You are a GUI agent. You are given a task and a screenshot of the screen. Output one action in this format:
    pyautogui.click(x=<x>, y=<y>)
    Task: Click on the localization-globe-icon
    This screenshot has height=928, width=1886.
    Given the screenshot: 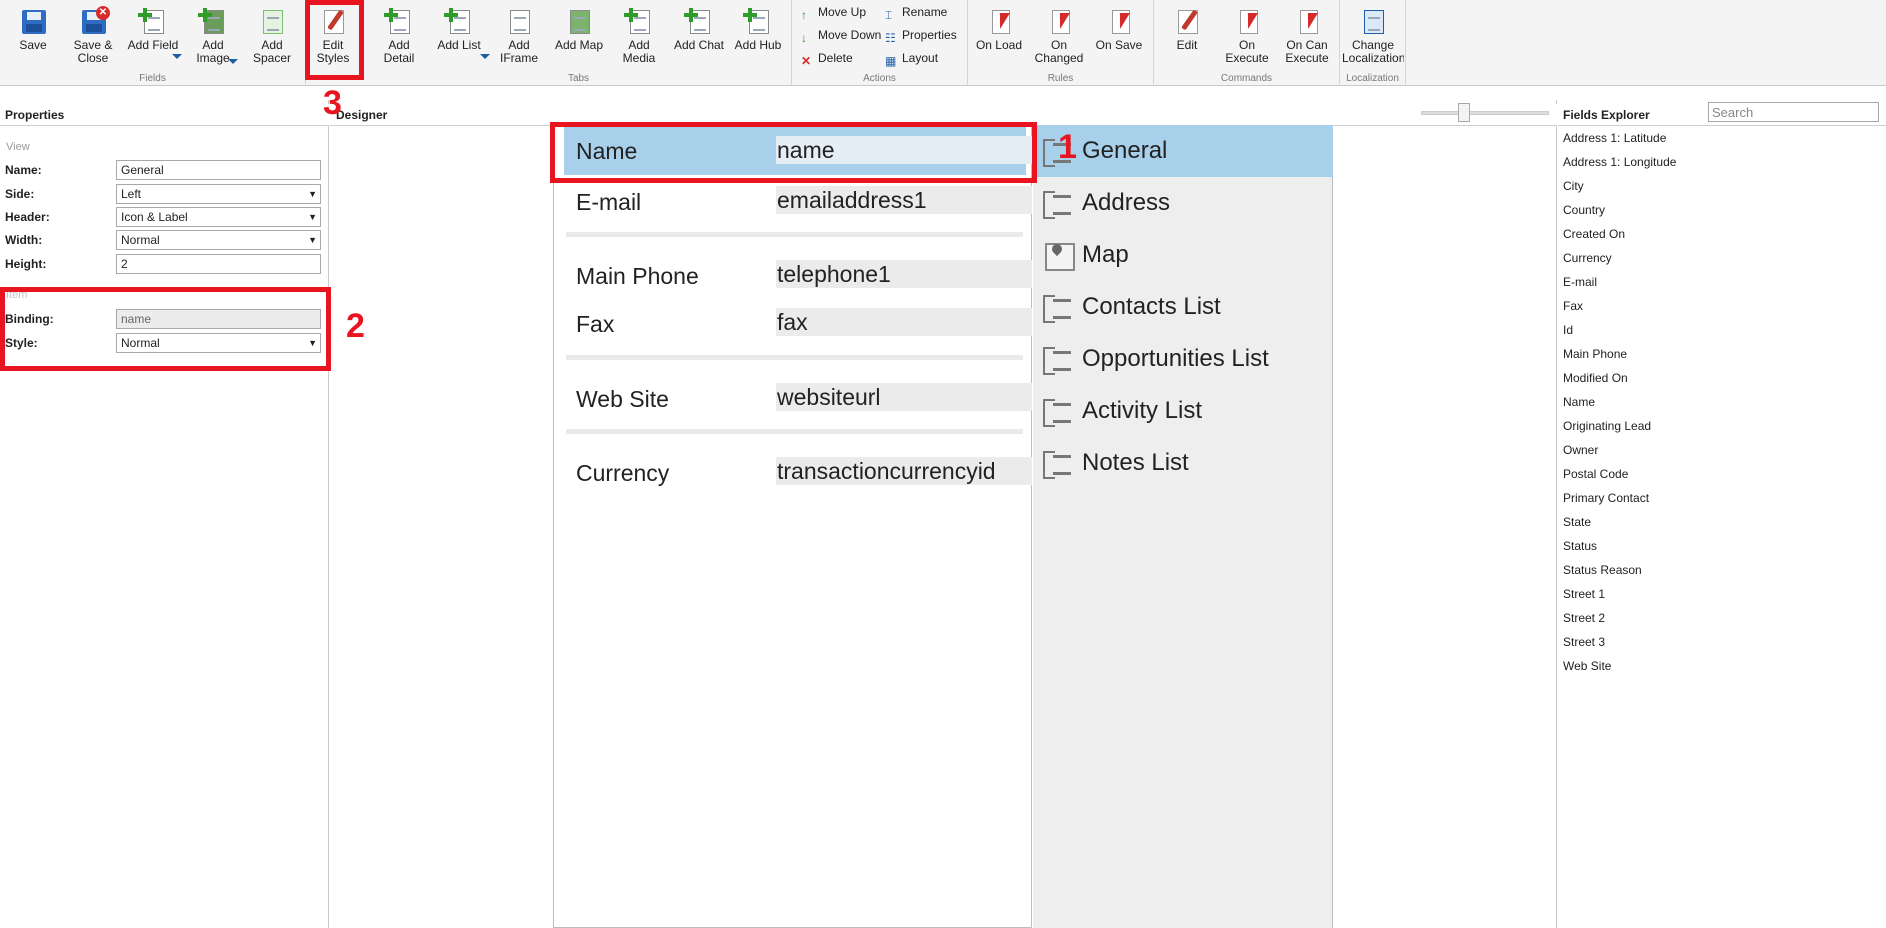 What is the action you would take?
    pyautogui.click(x=1373, y=22)
    